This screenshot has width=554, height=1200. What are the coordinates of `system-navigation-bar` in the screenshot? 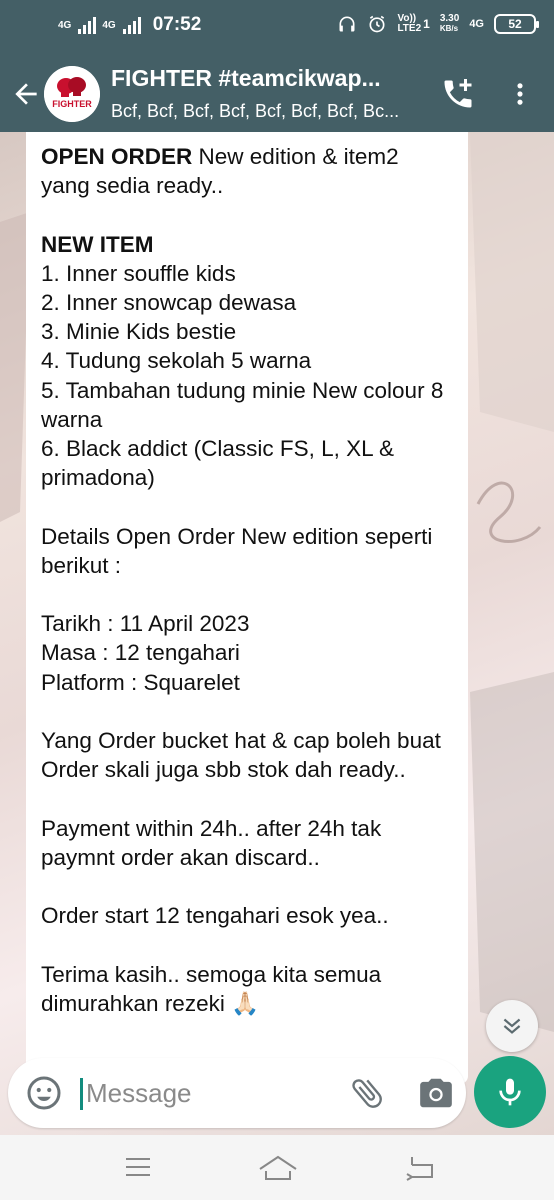 It's located at (277, 1167).